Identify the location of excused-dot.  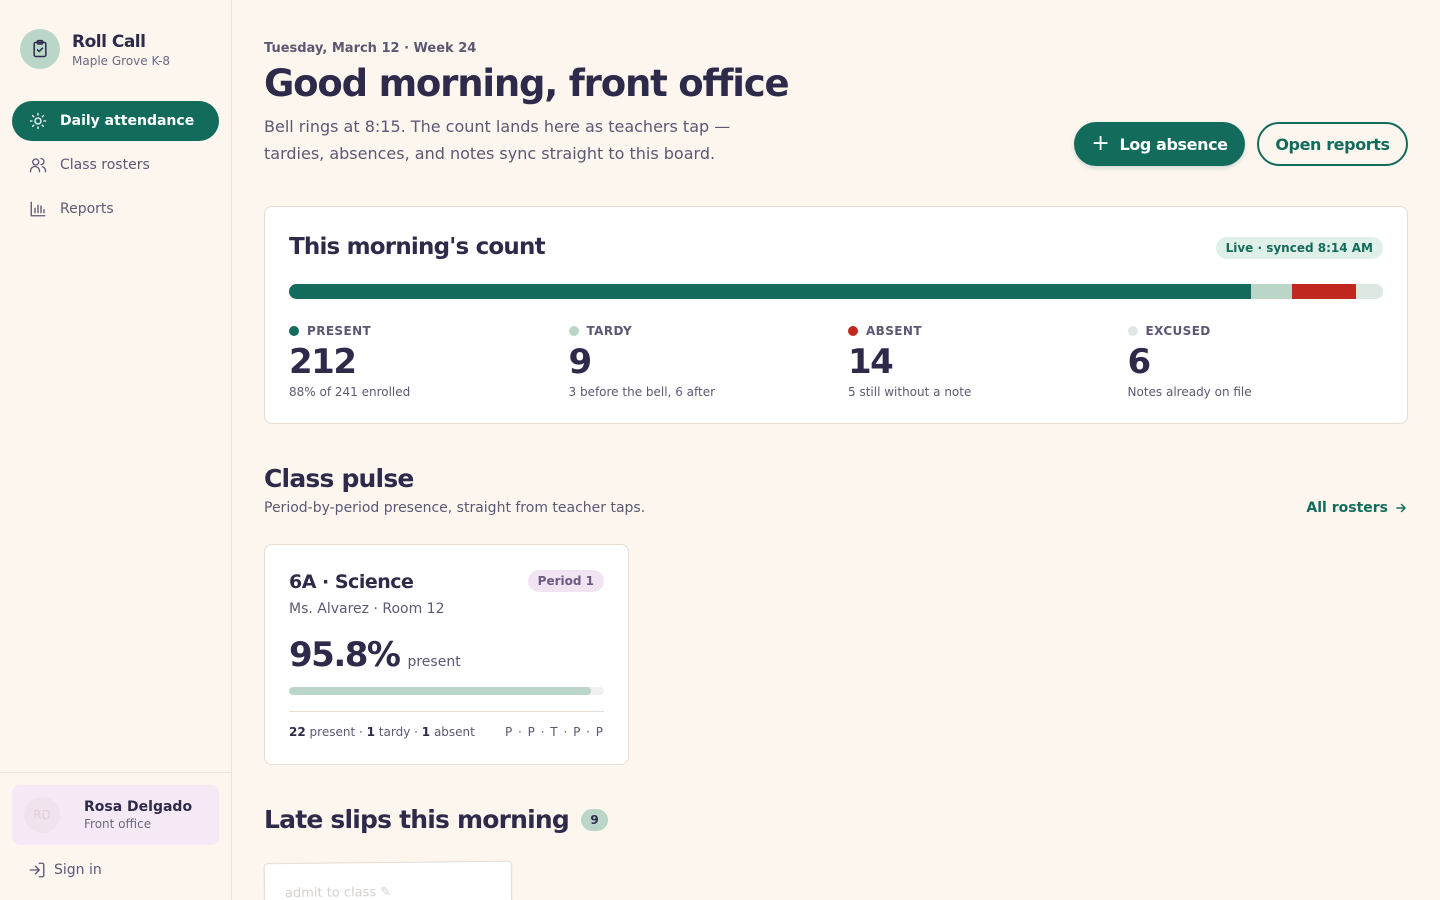
(1132, 331).